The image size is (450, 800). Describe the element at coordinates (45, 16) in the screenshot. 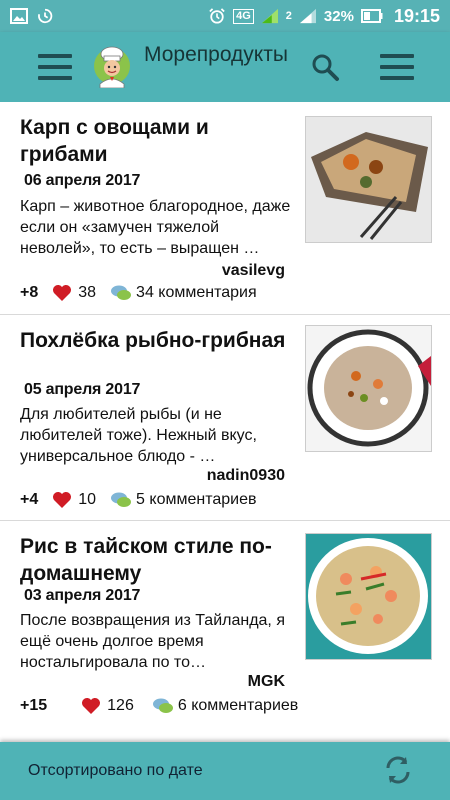

I see `sync-icon` at that location.